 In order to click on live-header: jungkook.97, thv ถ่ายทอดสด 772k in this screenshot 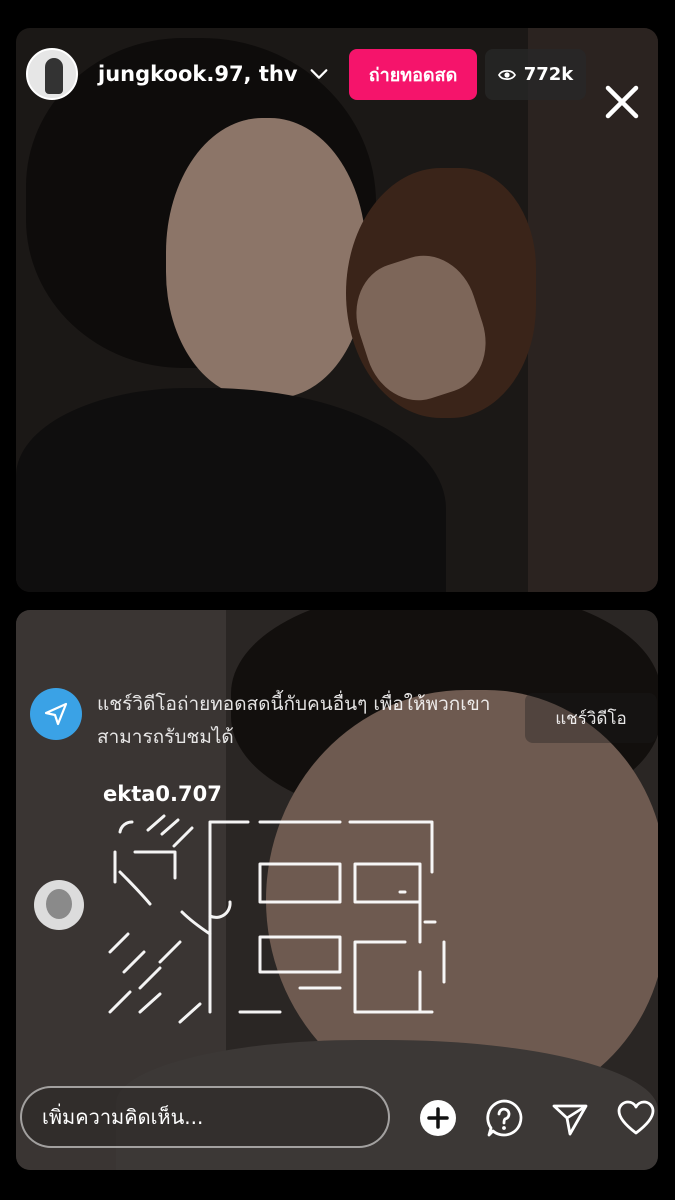, I will do `click(337, 75)`.